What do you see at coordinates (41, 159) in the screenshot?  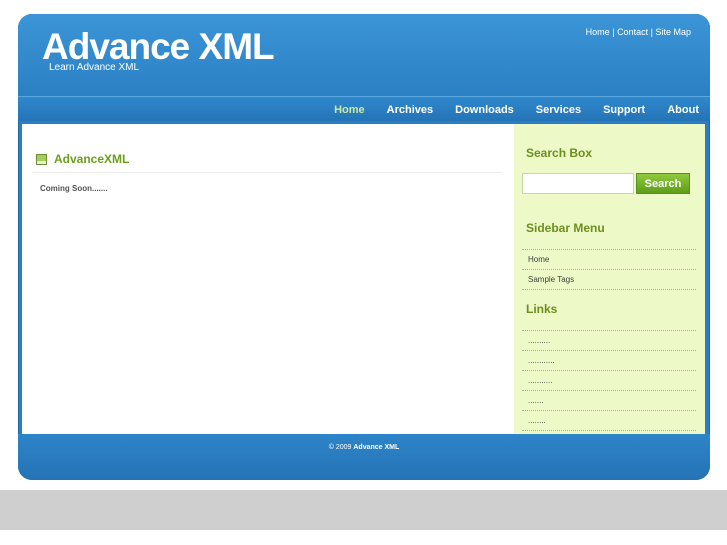 I see `post-icon` at bounding box center [41, 159].